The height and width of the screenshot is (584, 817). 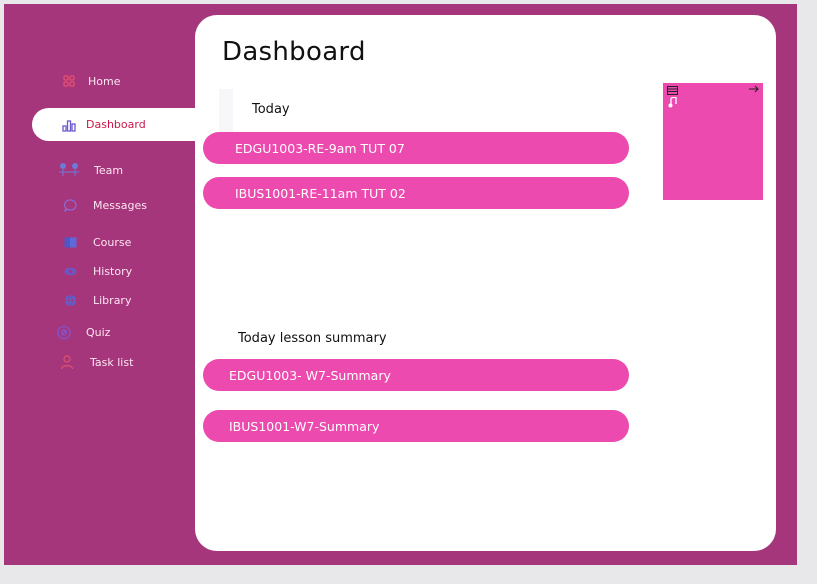 What do you see at coordinates (416, 148) in the screenshot?
I see `today-class-item: EDGU1003-RE-9am TUT 07` at bounding box center [416, 148].